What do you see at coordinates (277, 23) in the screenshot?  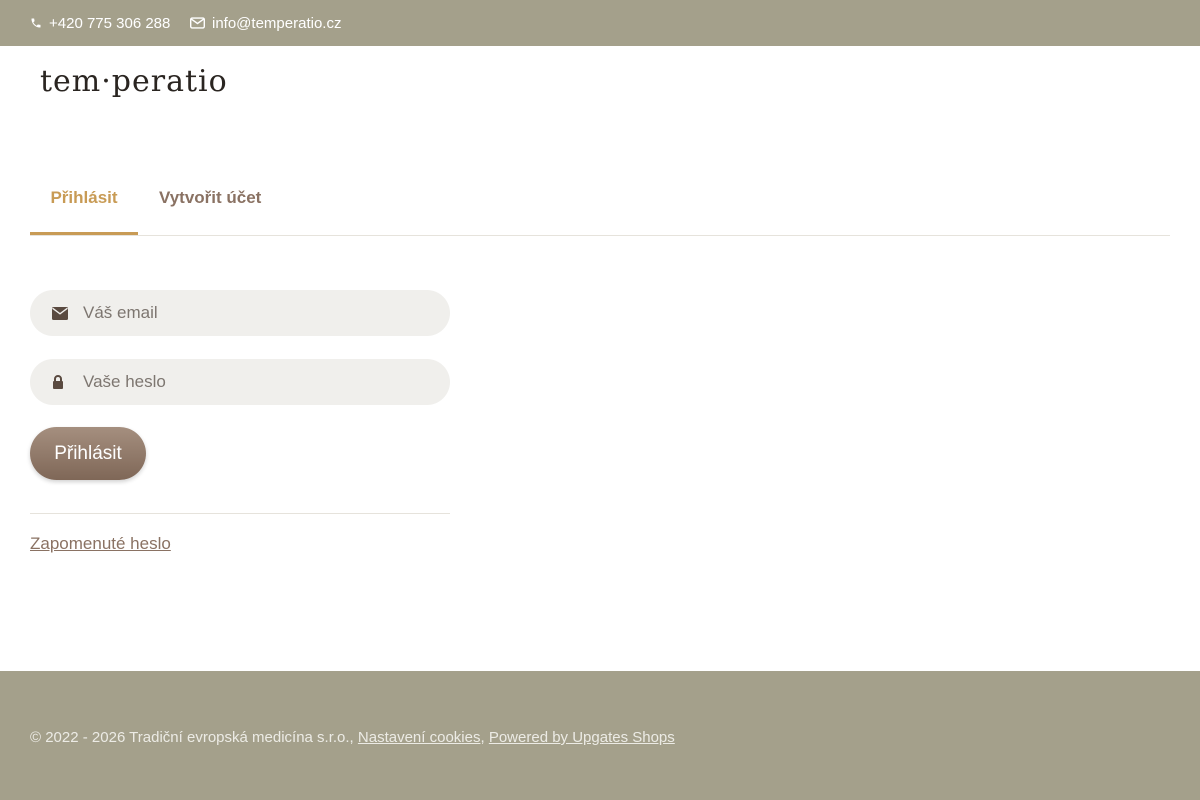 I see `email-address: info@temperatio.cz` at bounding box center [277, 23].